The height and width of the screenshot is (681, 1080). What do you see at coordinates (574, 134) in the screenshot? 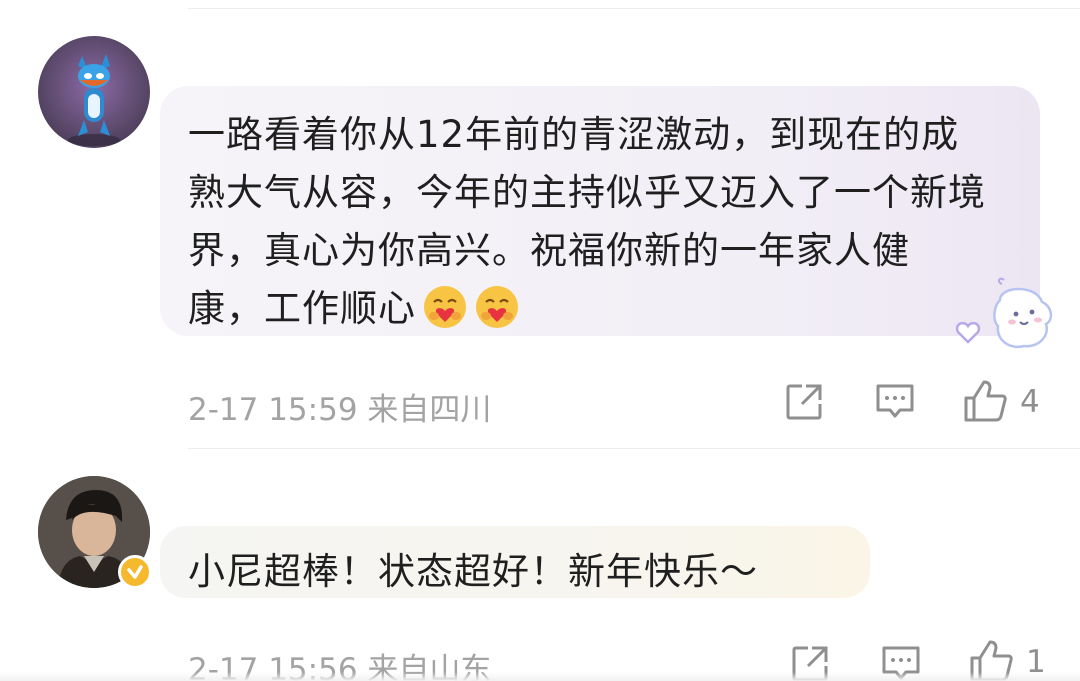
I see `comment-text-line: 一路看着你从12年前的青涩激动，到现在的成` at bounding box center [574, 134].